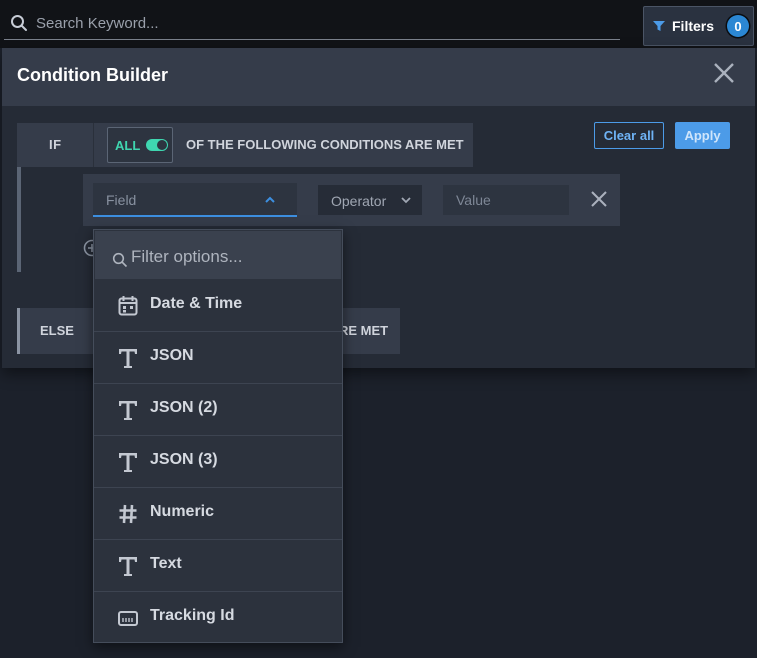 This screenshot has width=757, height=658. Describe the element at coordinates (702, 135) in the screenshot. I see `apply-button: Apply` at that location.